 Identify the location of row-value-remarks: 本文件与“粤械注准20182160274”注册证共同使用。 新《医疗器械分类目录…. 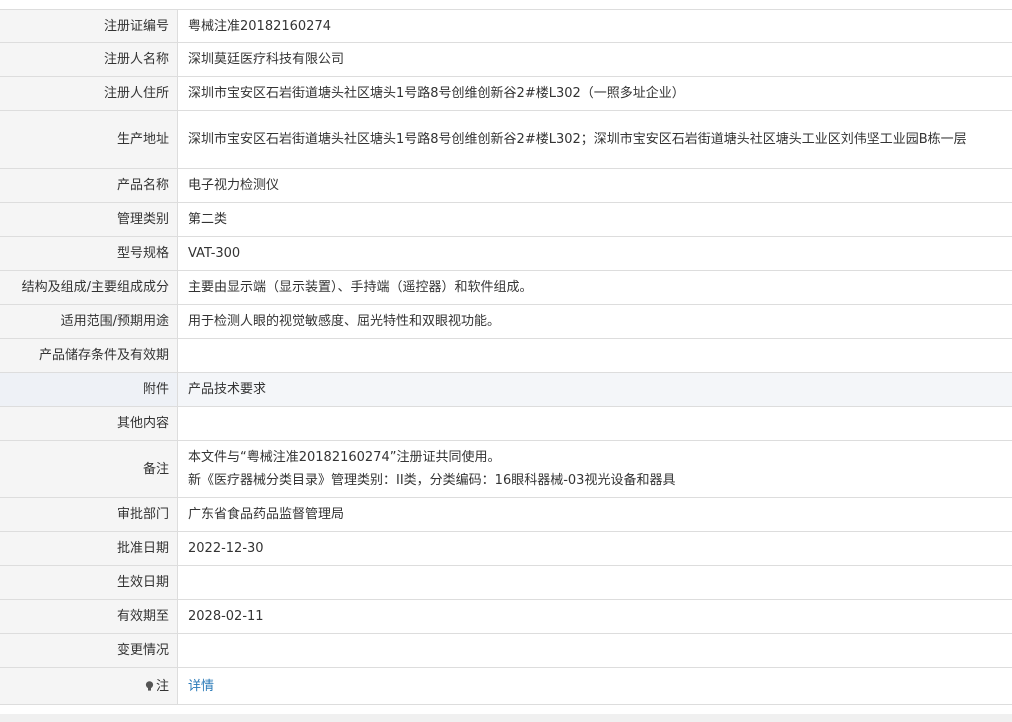
(594, 469).